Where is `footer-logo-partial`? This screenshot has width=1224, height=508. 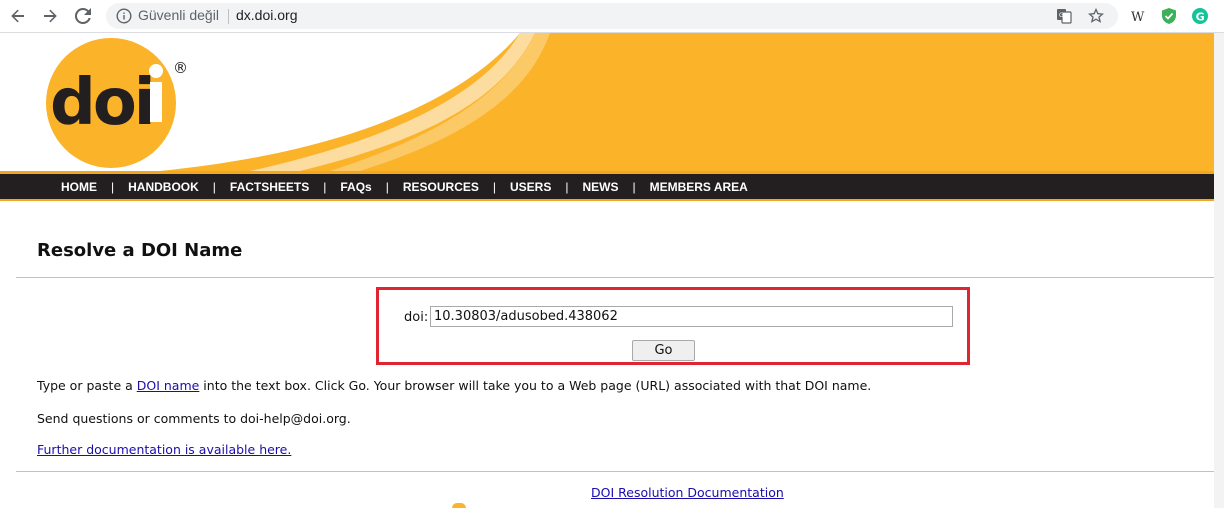
footer-logo-partial is located at coordinates (459, 505).